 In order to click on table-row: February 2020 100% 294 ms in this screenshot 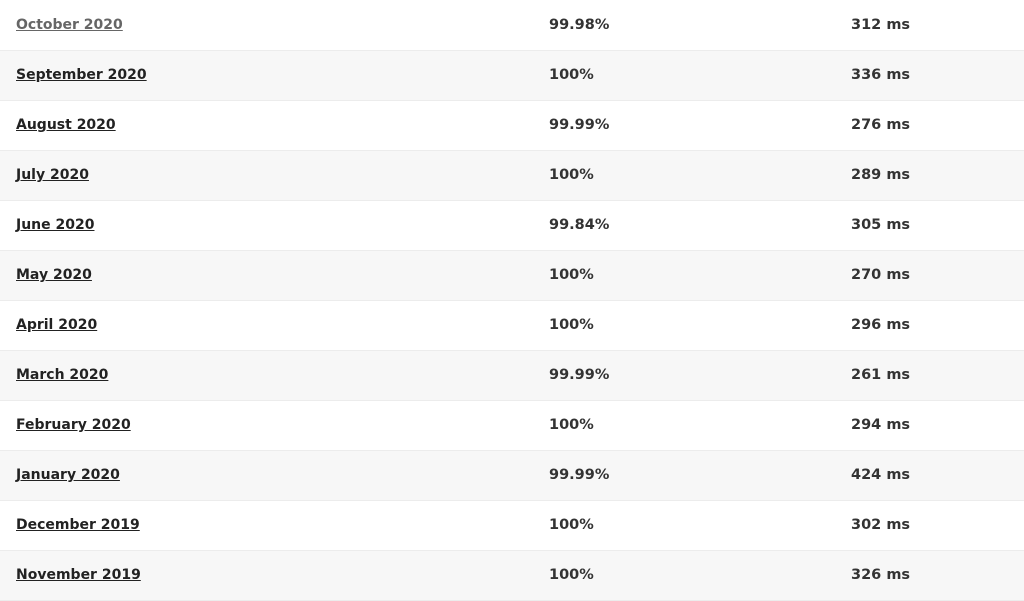, I will do `click(512, 425)`.